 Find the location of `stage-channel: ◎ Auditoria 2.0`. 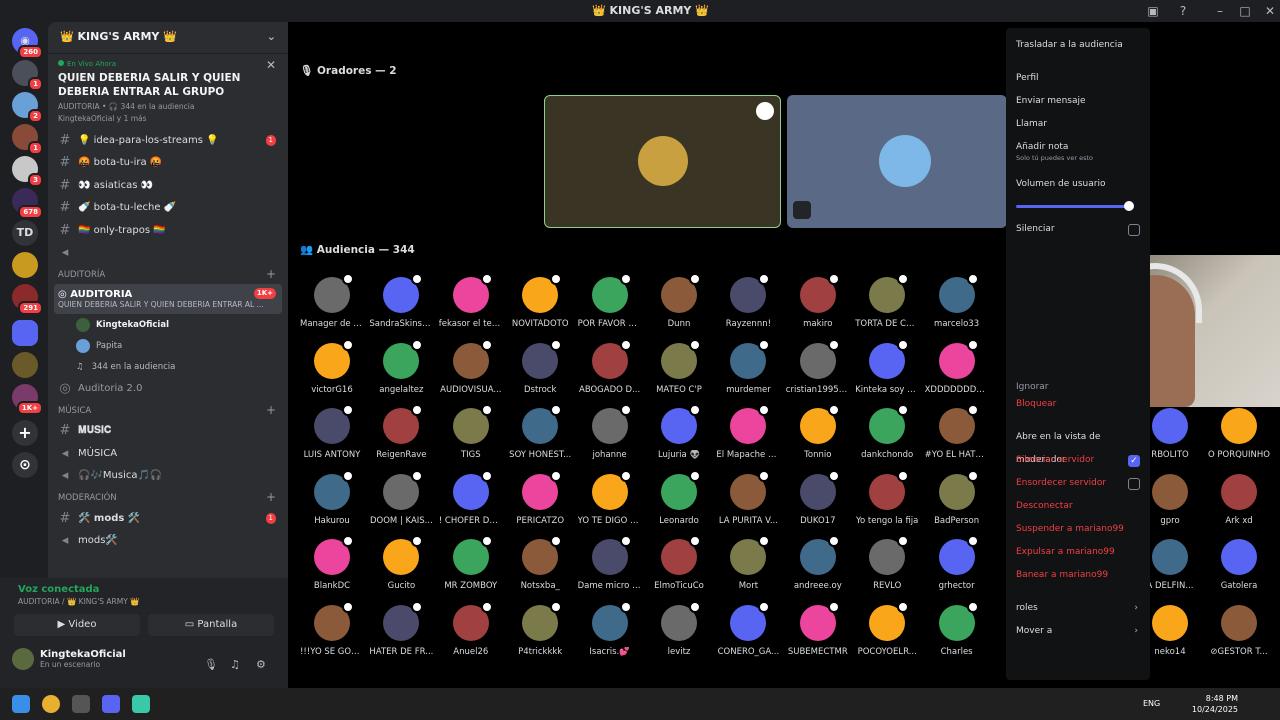

stage-channel: ◎ Auditoria 2.0 is located at coordinates (168, 388).